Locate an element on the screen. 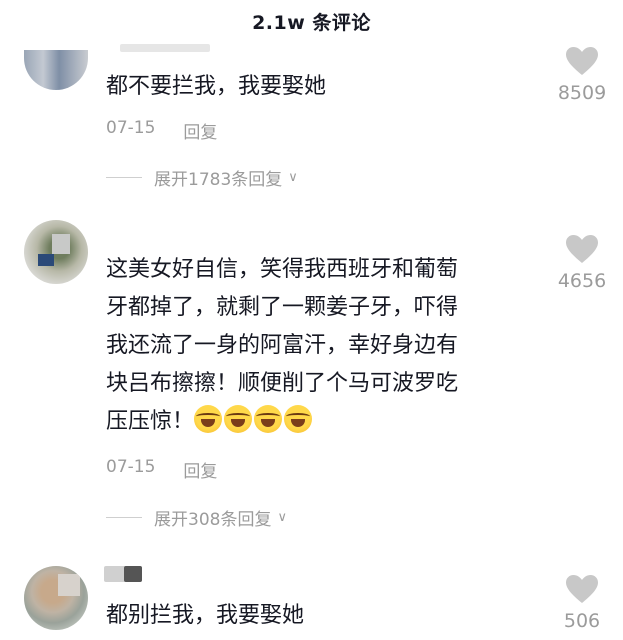 The height and width of the screenshot is (640, 623). laugh-cry-emoji-row is located at coordinates (254, 419).